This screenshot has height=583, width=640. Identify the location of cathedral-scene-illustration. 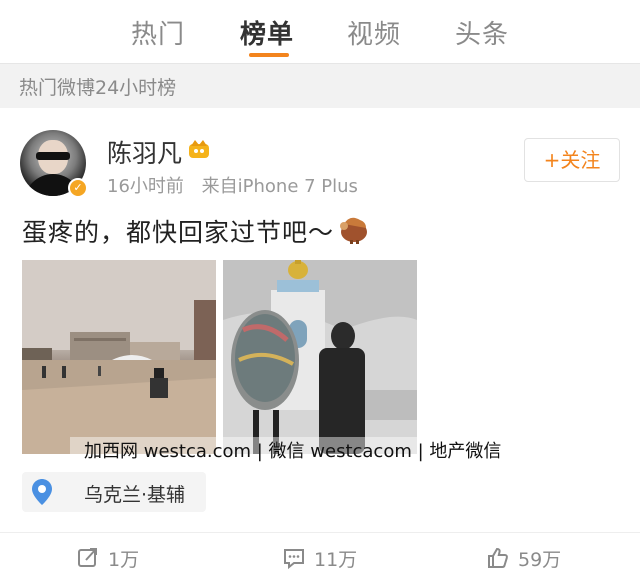
(320, 357).